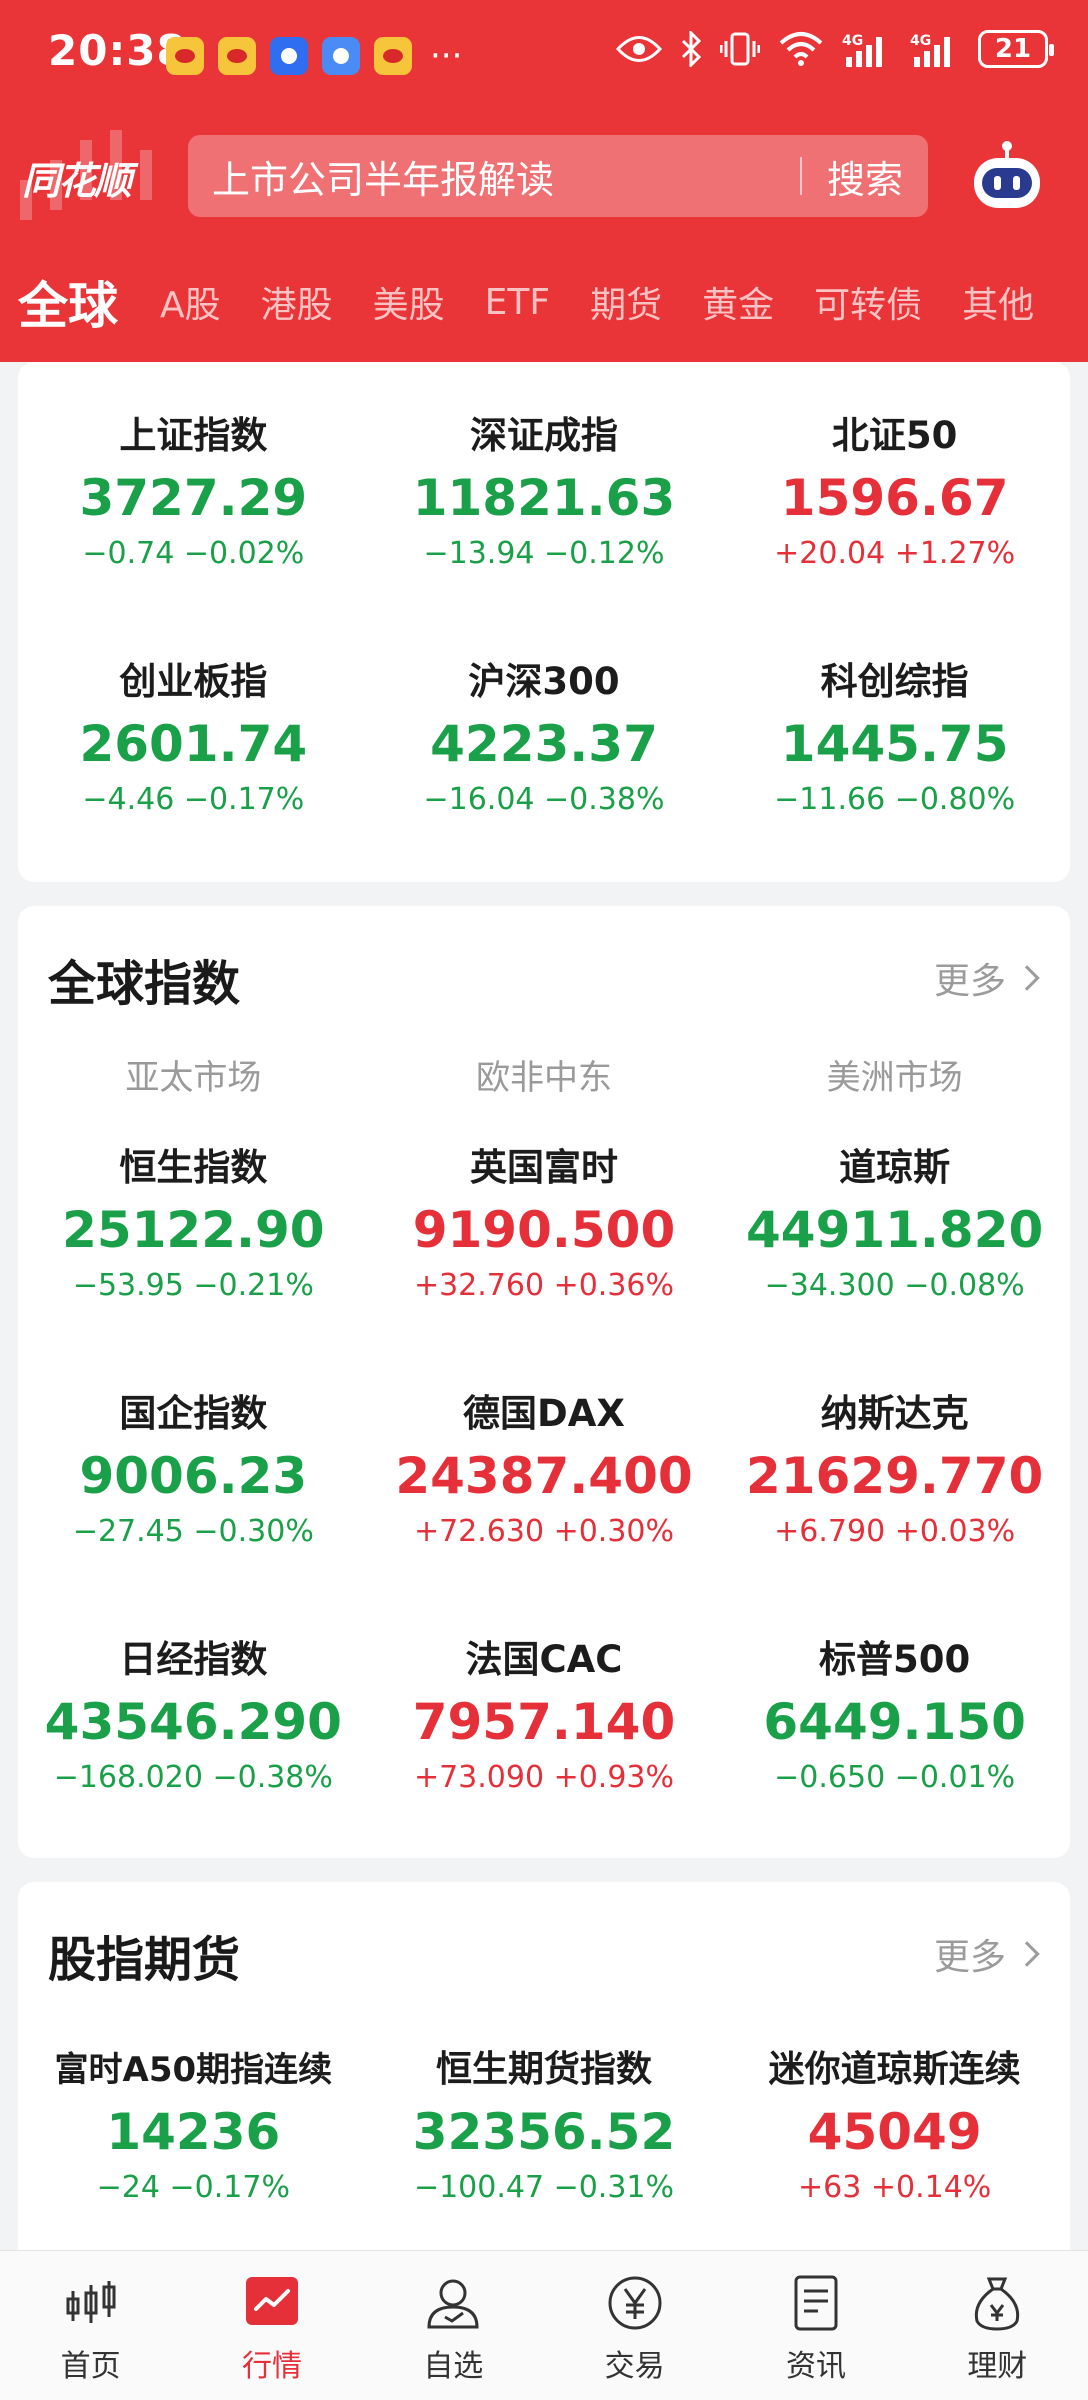  What do you see at coordinates (193, 492) in the screenshot?
I see `index-cell: 上证指数 3727.29 −0.74 −0.02%` at bounding box center [193, 492].